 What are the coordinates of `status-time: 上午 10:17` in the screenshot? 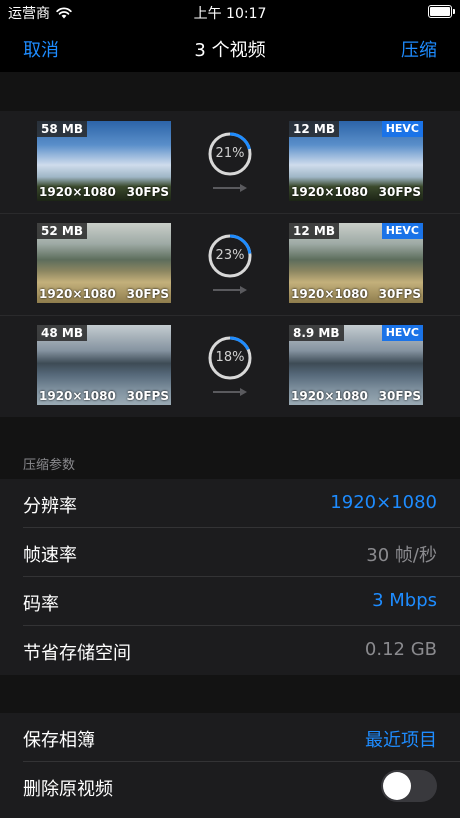 It's located at (230, 14).